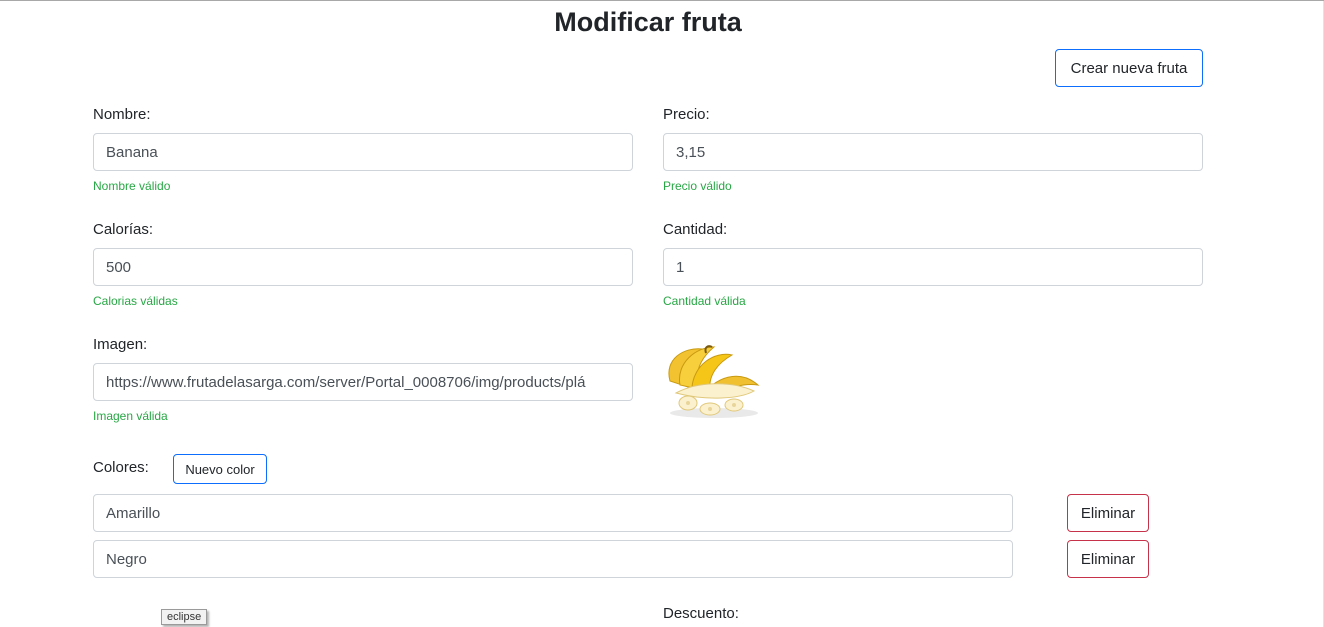 This screenshot has width=1324, height=627. I want to click on color-input-negro: Negro, so click(553, 559).